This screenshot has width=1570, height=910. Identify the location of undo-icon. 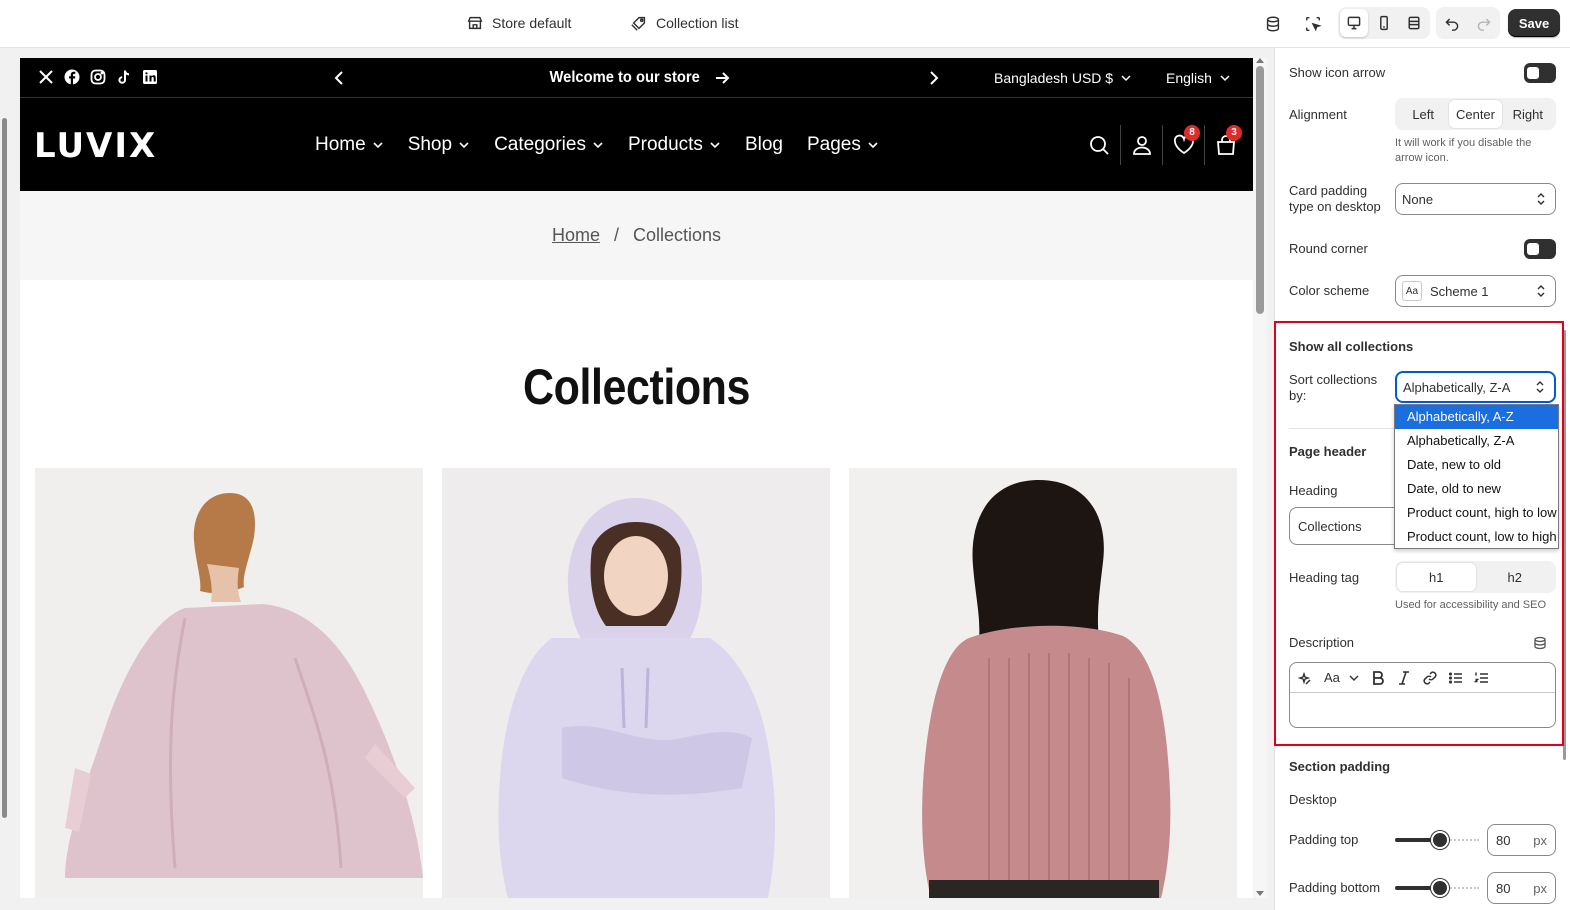
(1452, 24).